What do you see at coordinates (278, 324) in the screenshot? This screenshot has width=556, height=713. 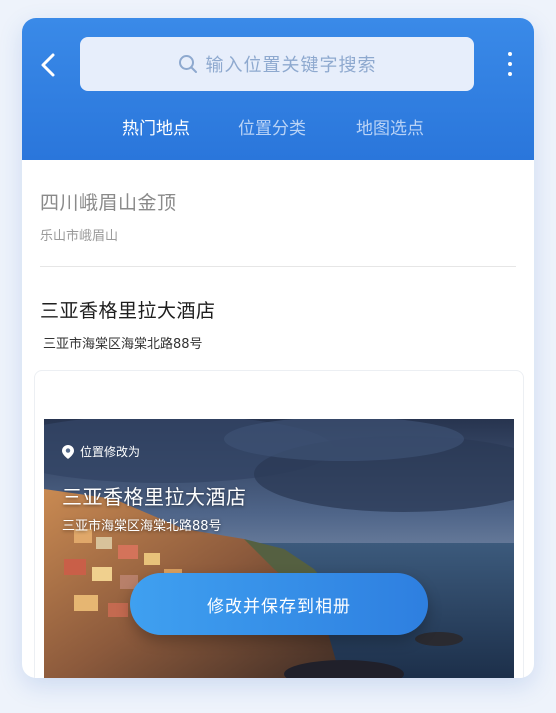 I see `list-item: 三亚香格里拉大酒店 三亚市海棠区海棠北路88号` at bounding box center [278, 324].